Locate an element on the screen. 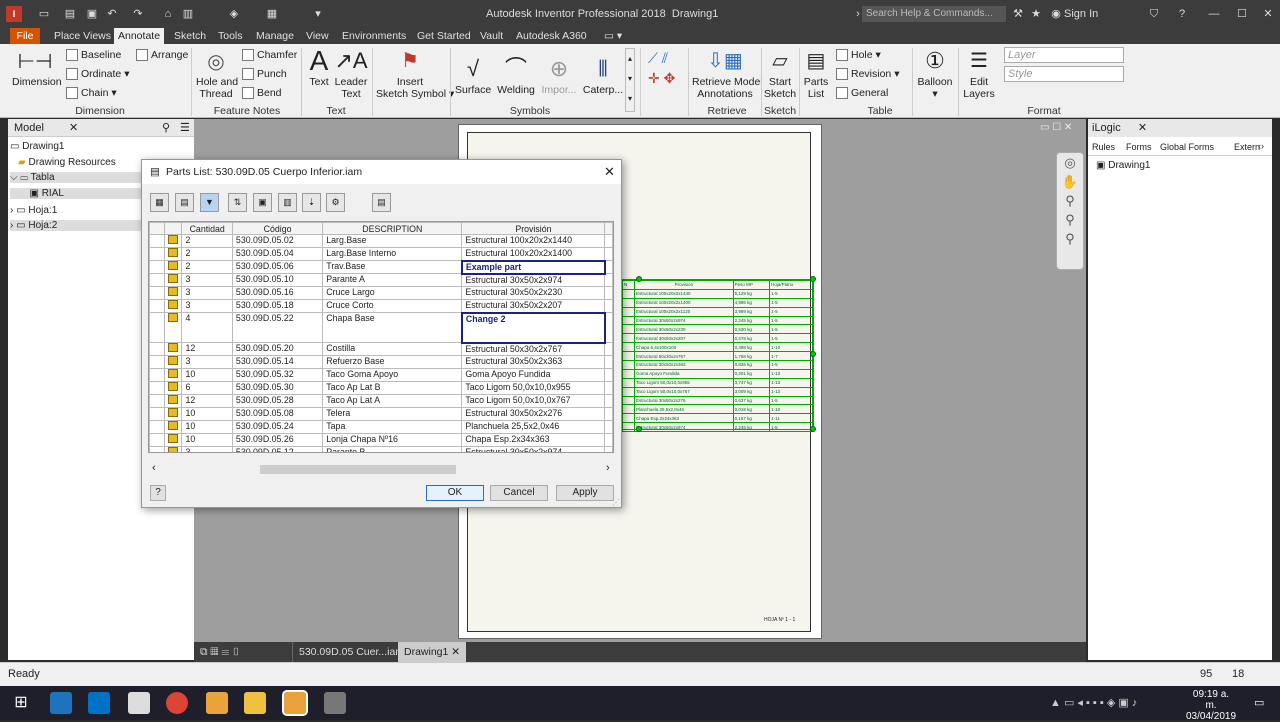  table-cell: Change 2 is located at coordinates (533, 327).